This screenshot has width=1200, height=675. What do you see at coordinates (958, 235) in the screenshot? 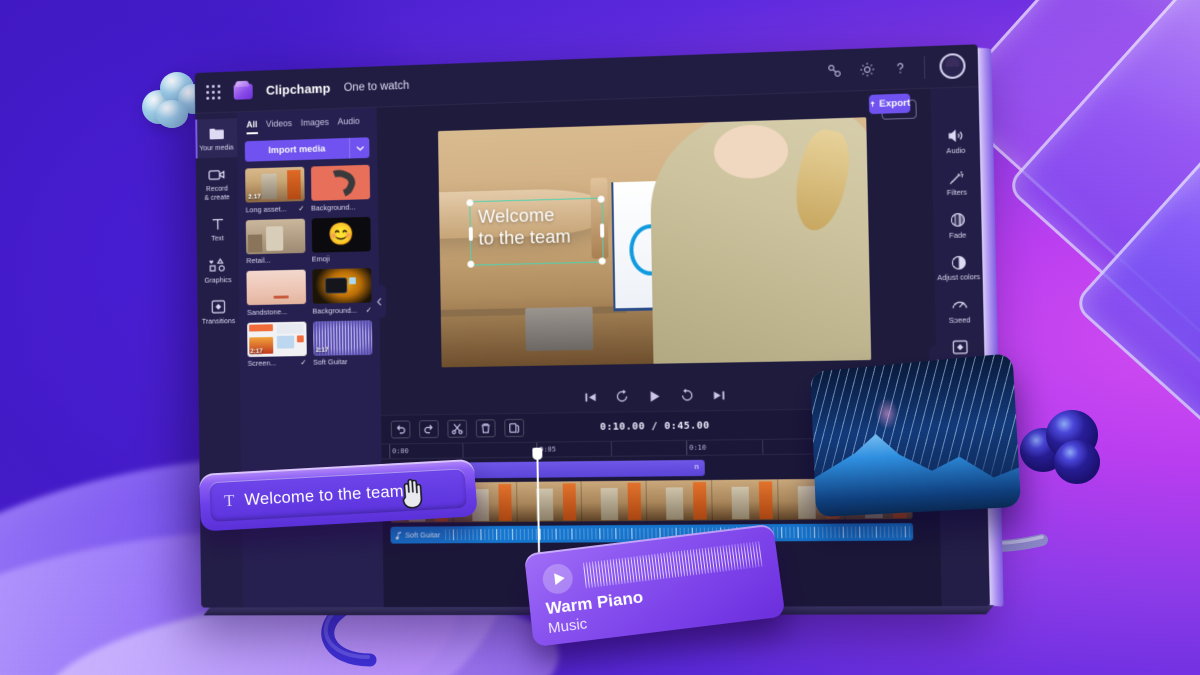
I see `right-item-label: Fade` at bounding box center [958, 235].